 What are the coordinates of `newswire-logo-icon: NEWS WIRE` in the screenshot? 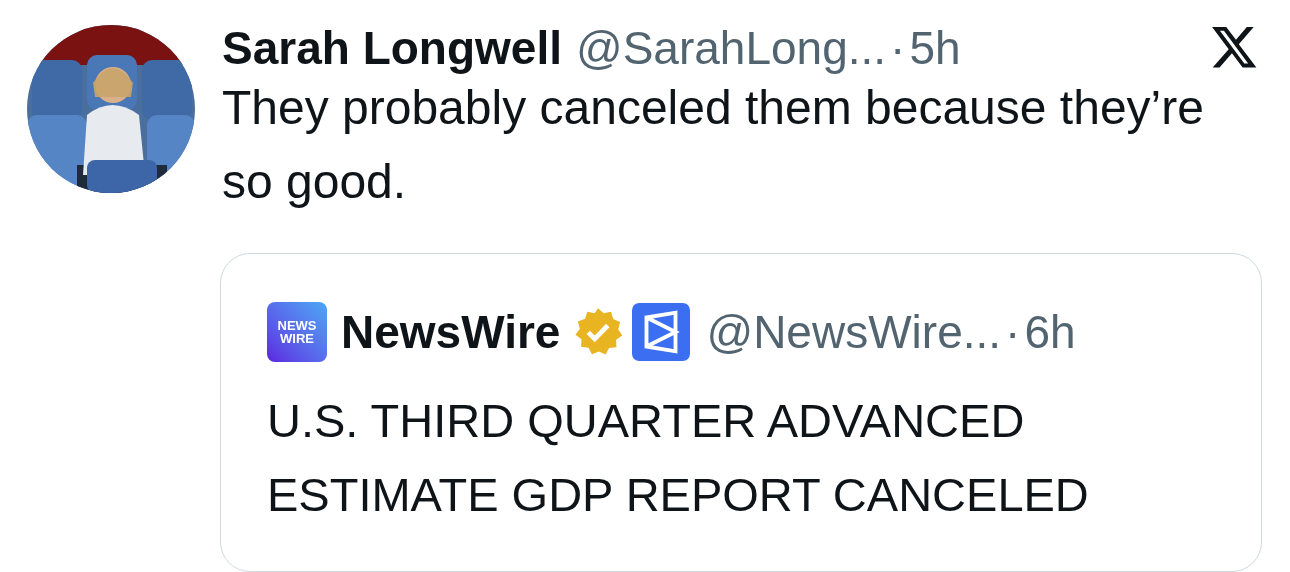 It's located at (297, 332).